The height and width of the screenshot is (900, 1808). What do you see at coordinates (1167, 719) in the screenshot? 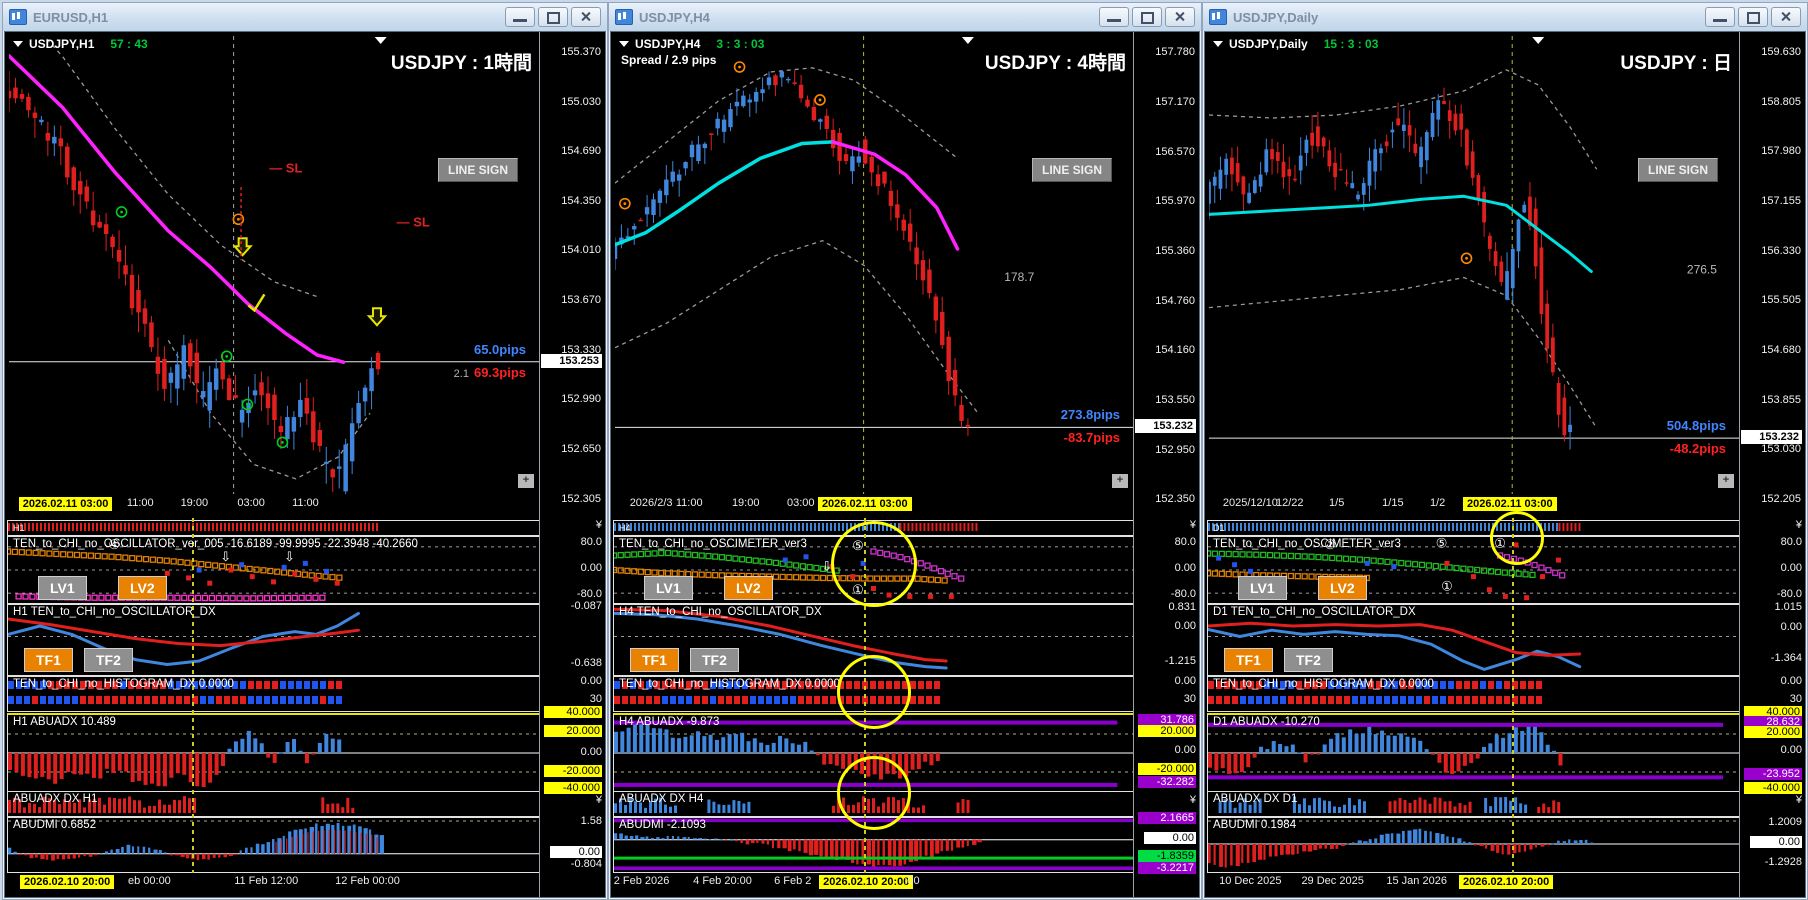
I see `panel-axis-badge: 31.786` at bounding box center [1167, 719].